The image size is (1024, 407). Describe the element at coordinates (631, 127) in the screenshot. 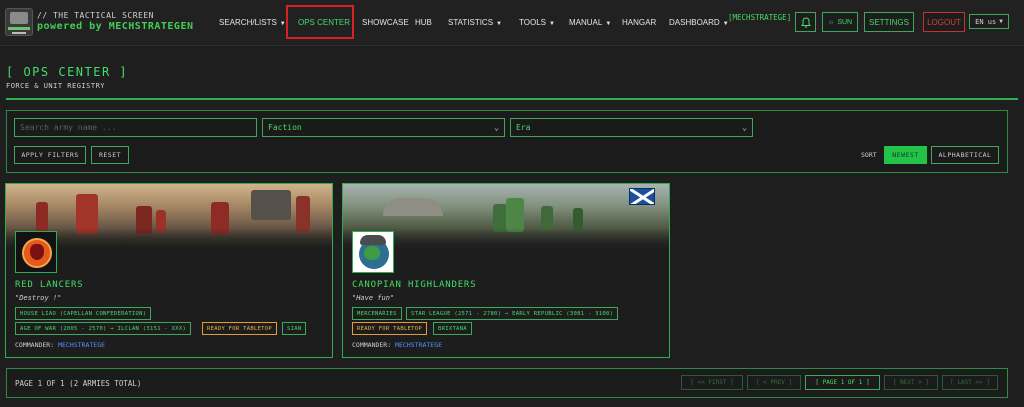

I see `era-select: Era ⌄` at that location.